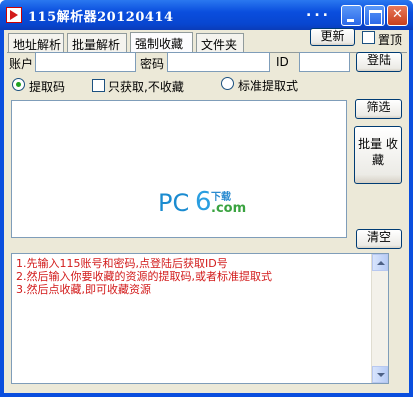 Image resolution: width=413 pixels, height=397 pixels. I want to click on account-input, so click(85, 62).